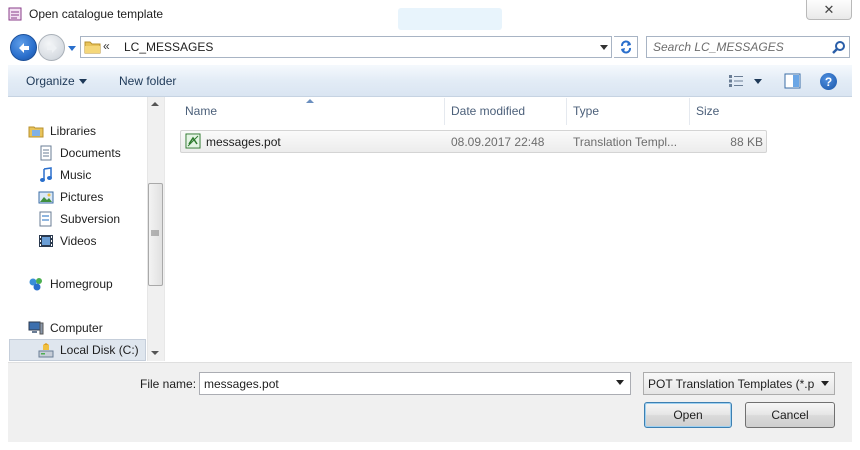  Describe the element at coordinates (168, 47) in the screenshot. I see `address-path: LC_MESSAGES` at that location.